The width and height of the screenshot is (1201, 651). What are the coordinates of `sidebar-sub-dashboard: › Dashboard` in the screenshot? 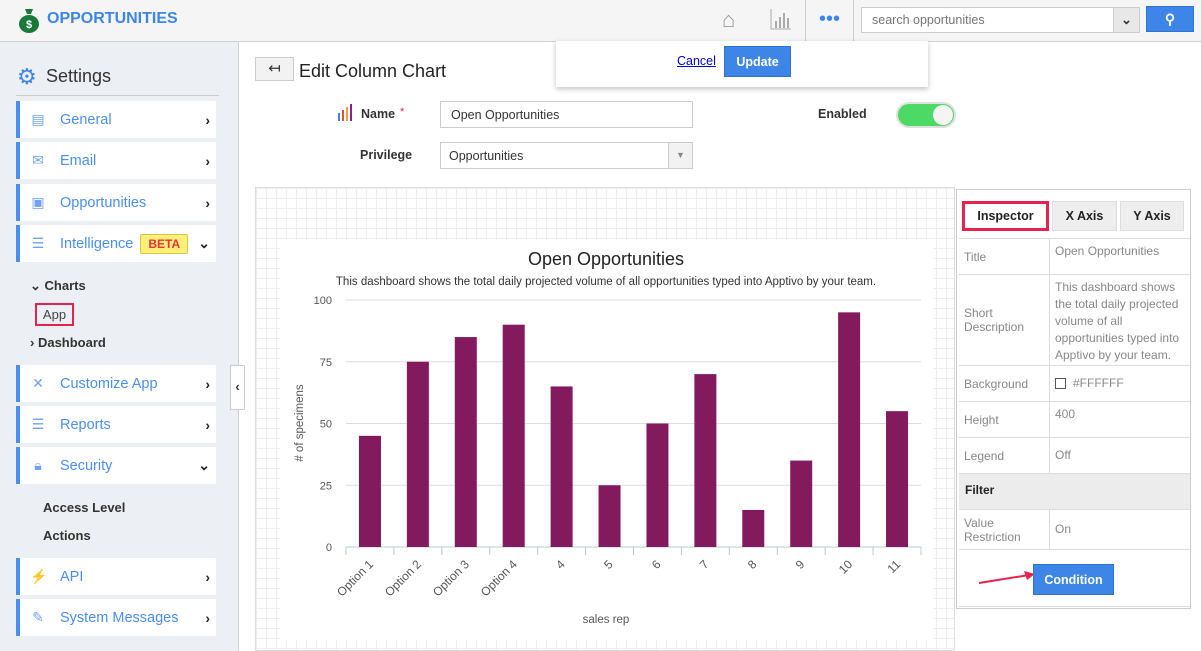 It's located at (68, 342).